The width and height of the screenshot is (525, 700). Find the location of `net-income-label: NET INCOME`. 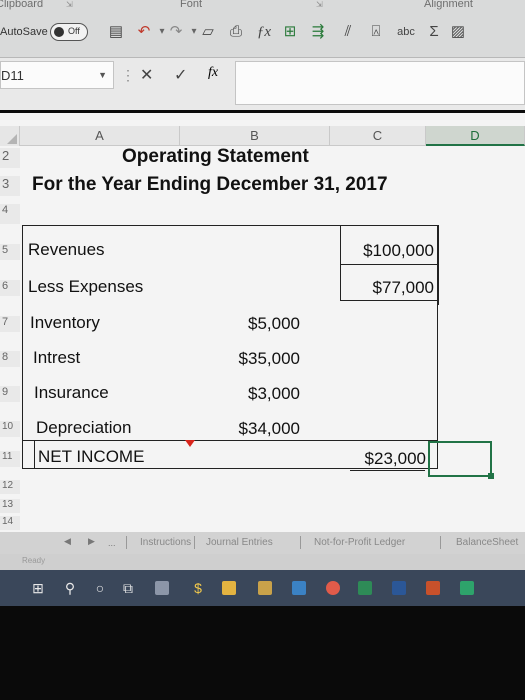

net-income-label: NET INCOME is located at coordinates (91, 457).